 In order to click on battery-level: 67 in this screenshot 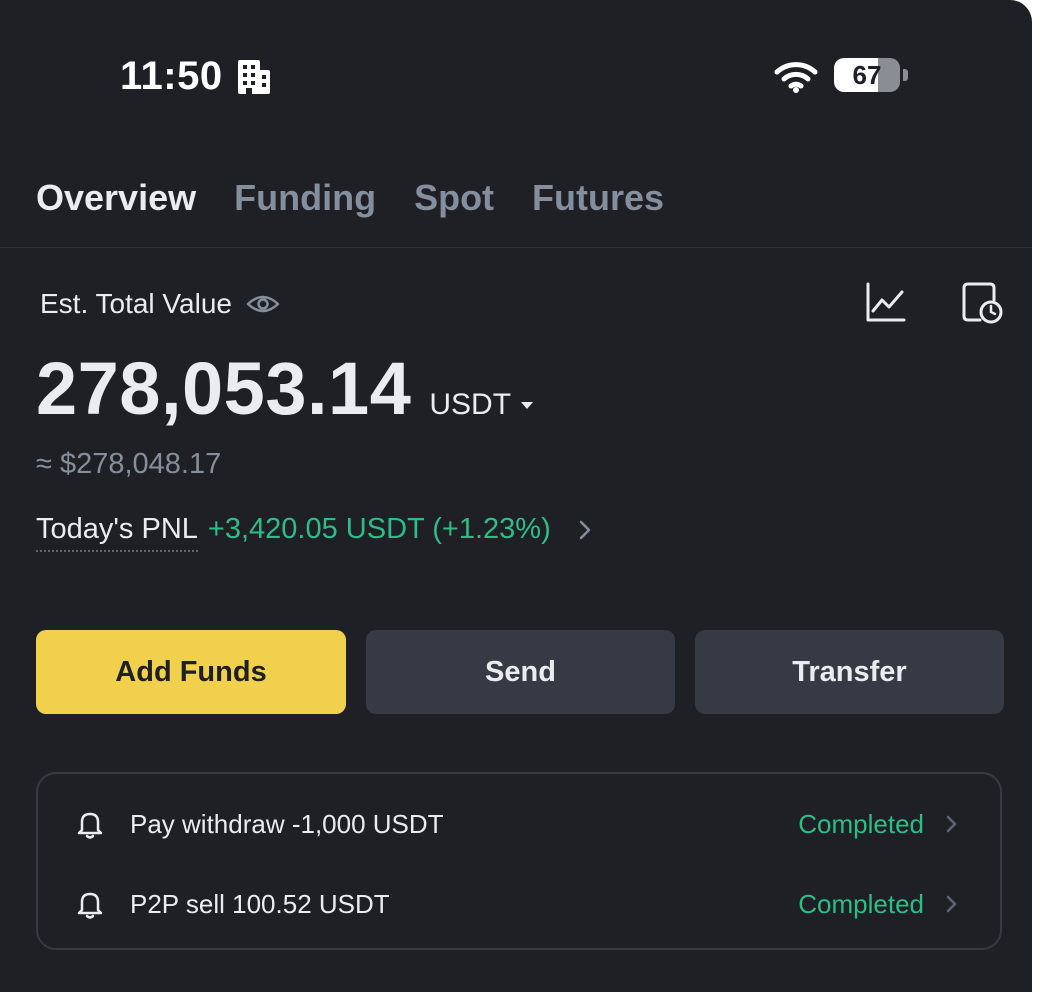, I will do `click(867, 75)`.